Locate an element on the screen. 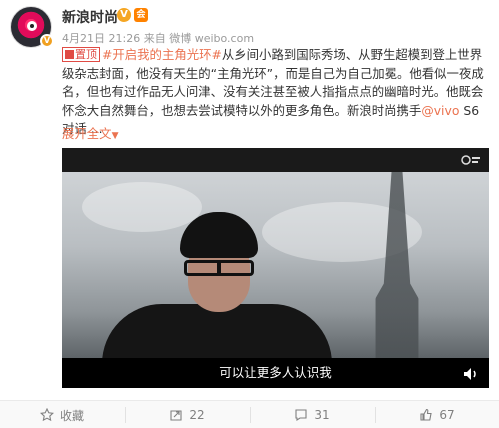 Image resolution: width=499 pixels, height=428 pixels. source-link: 微博 weibo.com is located at coordinates (211, 38).